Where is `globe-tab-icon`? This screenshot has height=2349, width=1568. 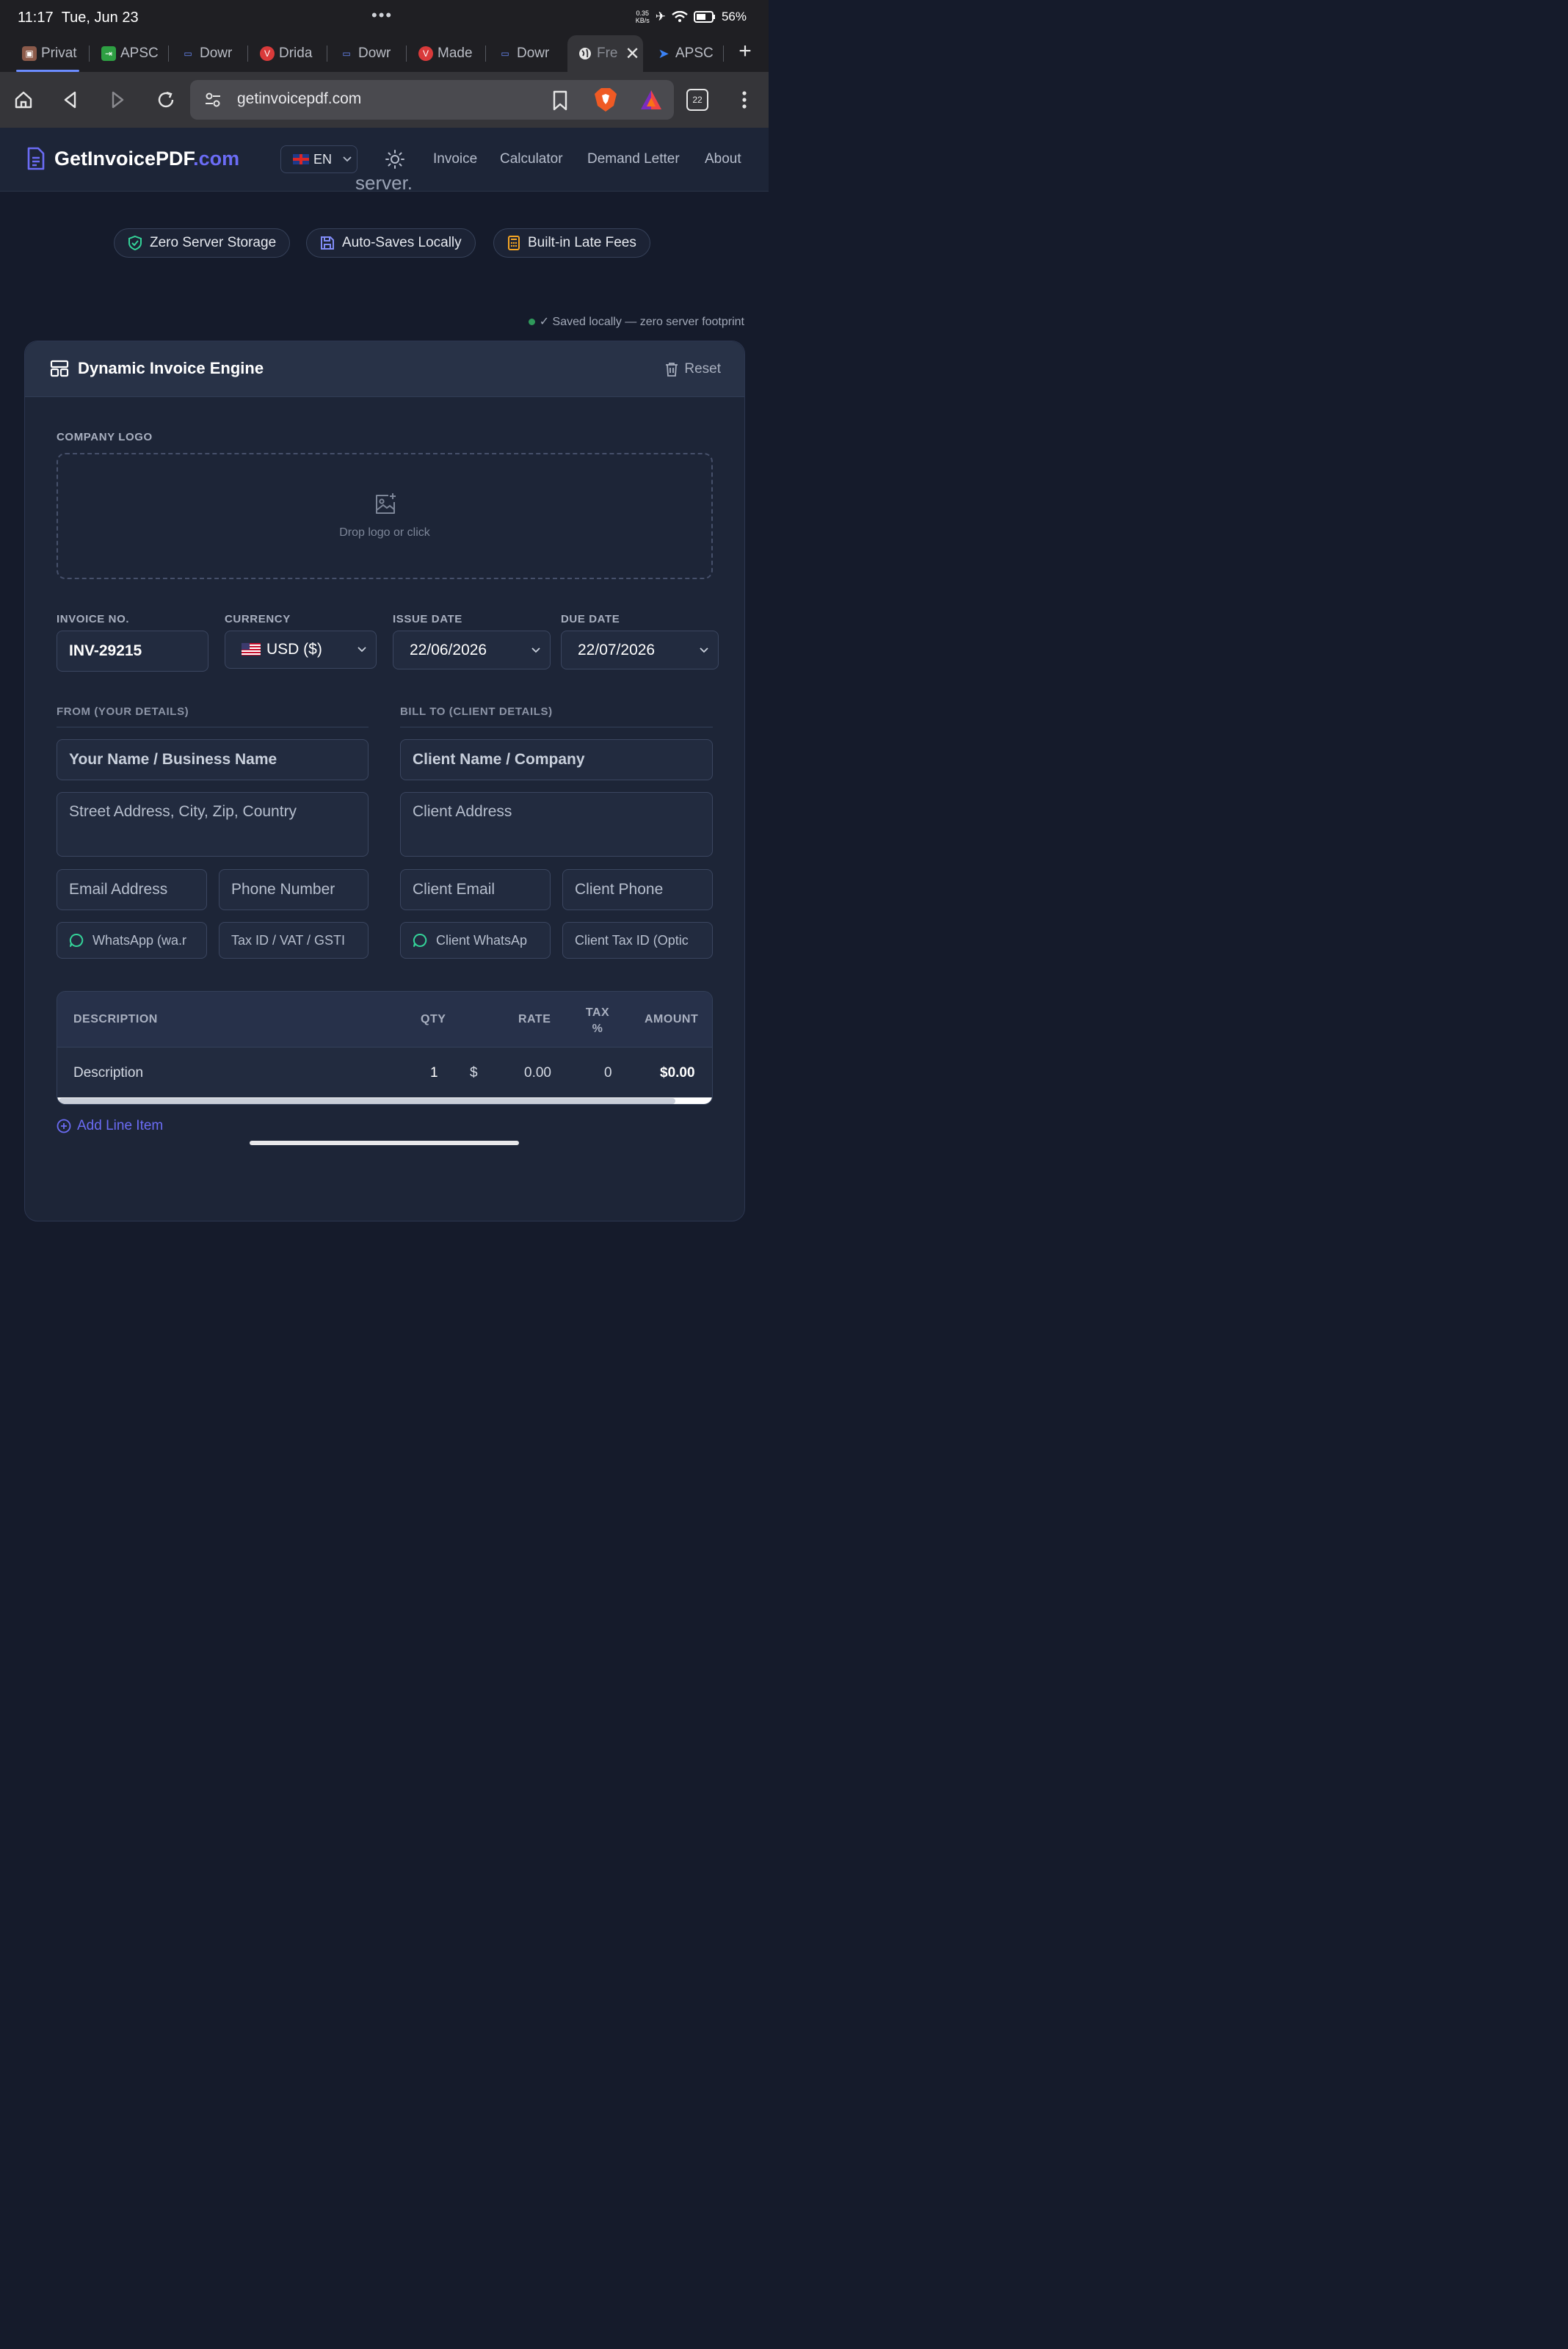 globe-tab-icon is located at coordinates (585, 53).